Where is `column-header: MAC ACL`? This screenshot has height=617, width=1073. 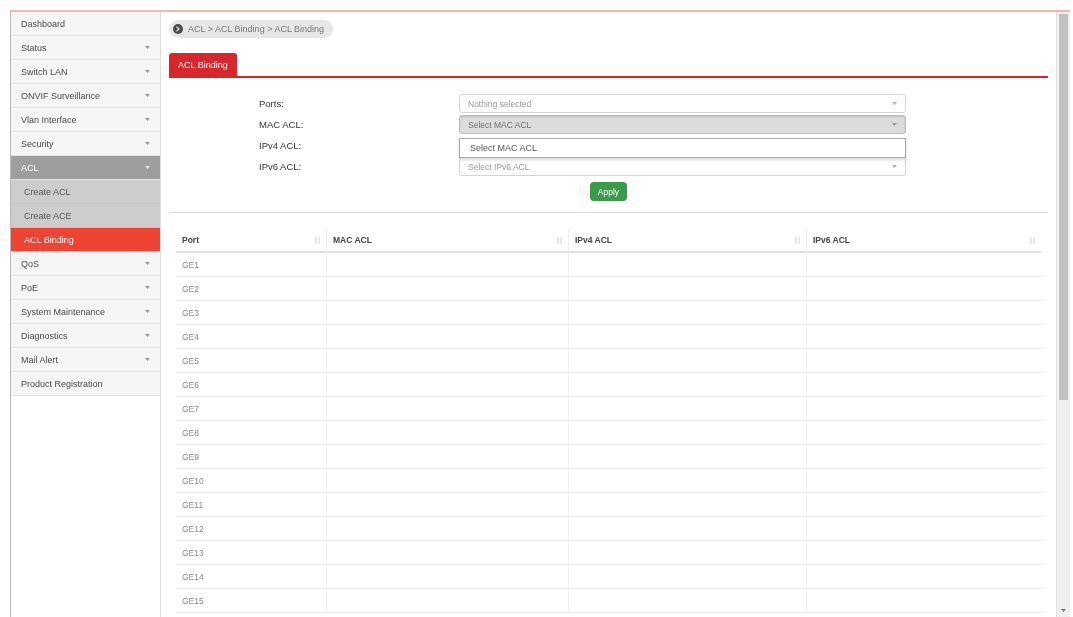 column-header: MAC ACL is located at coordinates (447, 241).